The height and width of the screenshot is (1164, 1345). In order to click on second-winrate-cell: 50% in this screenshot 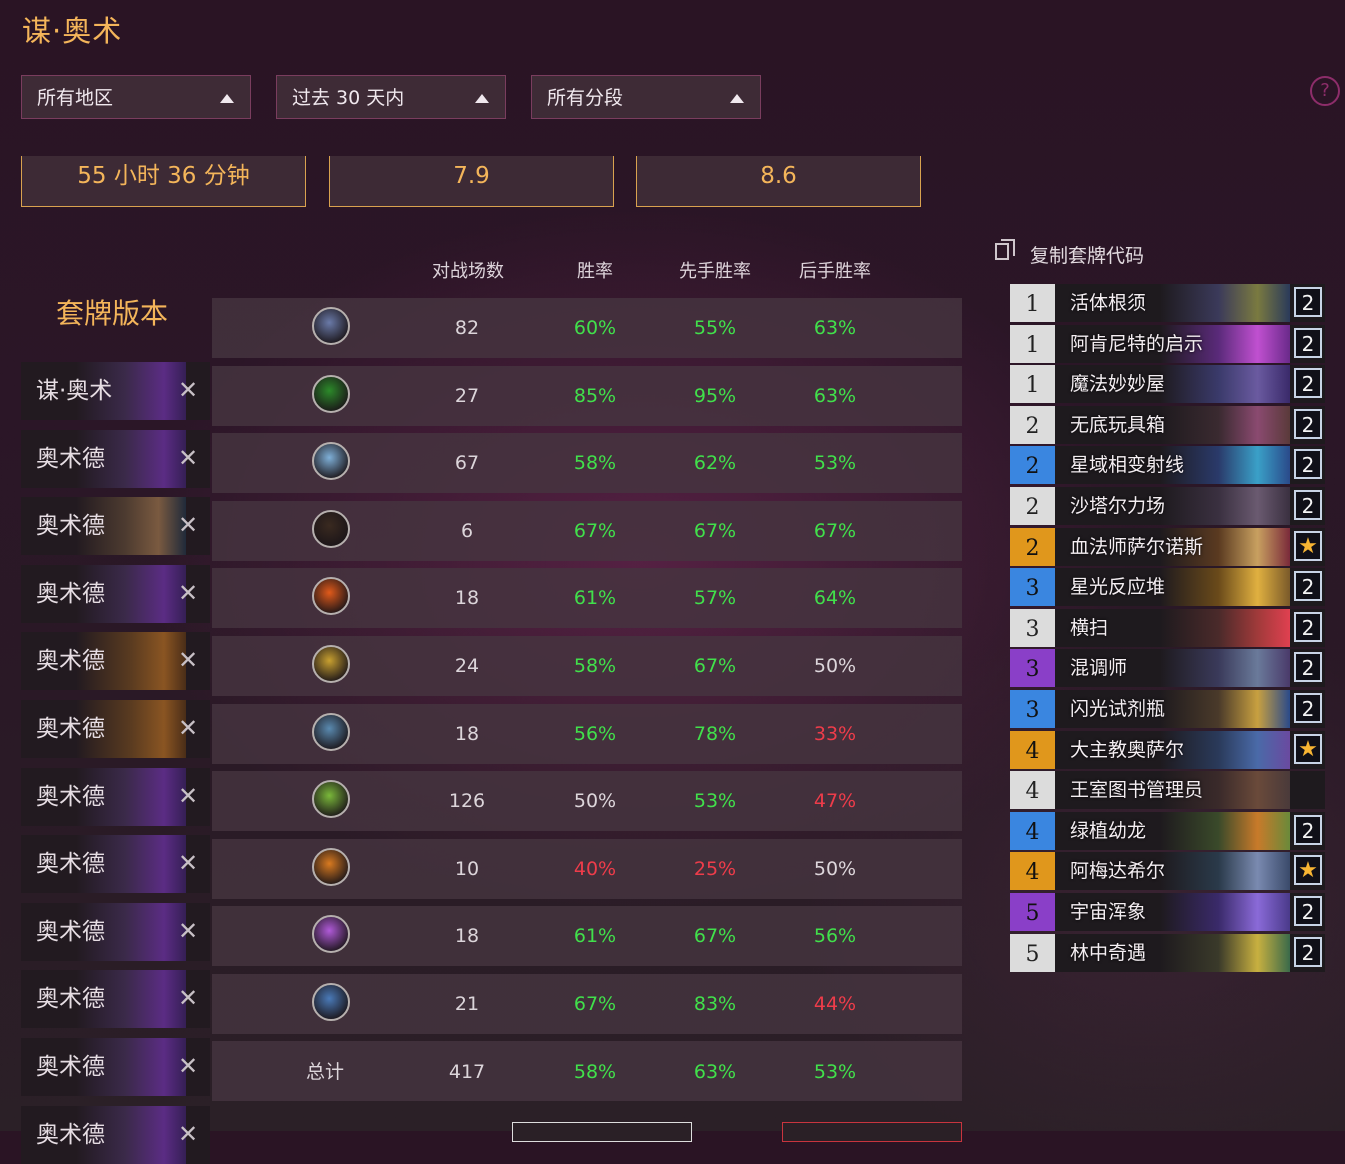, I will do `click(835, 666)`.